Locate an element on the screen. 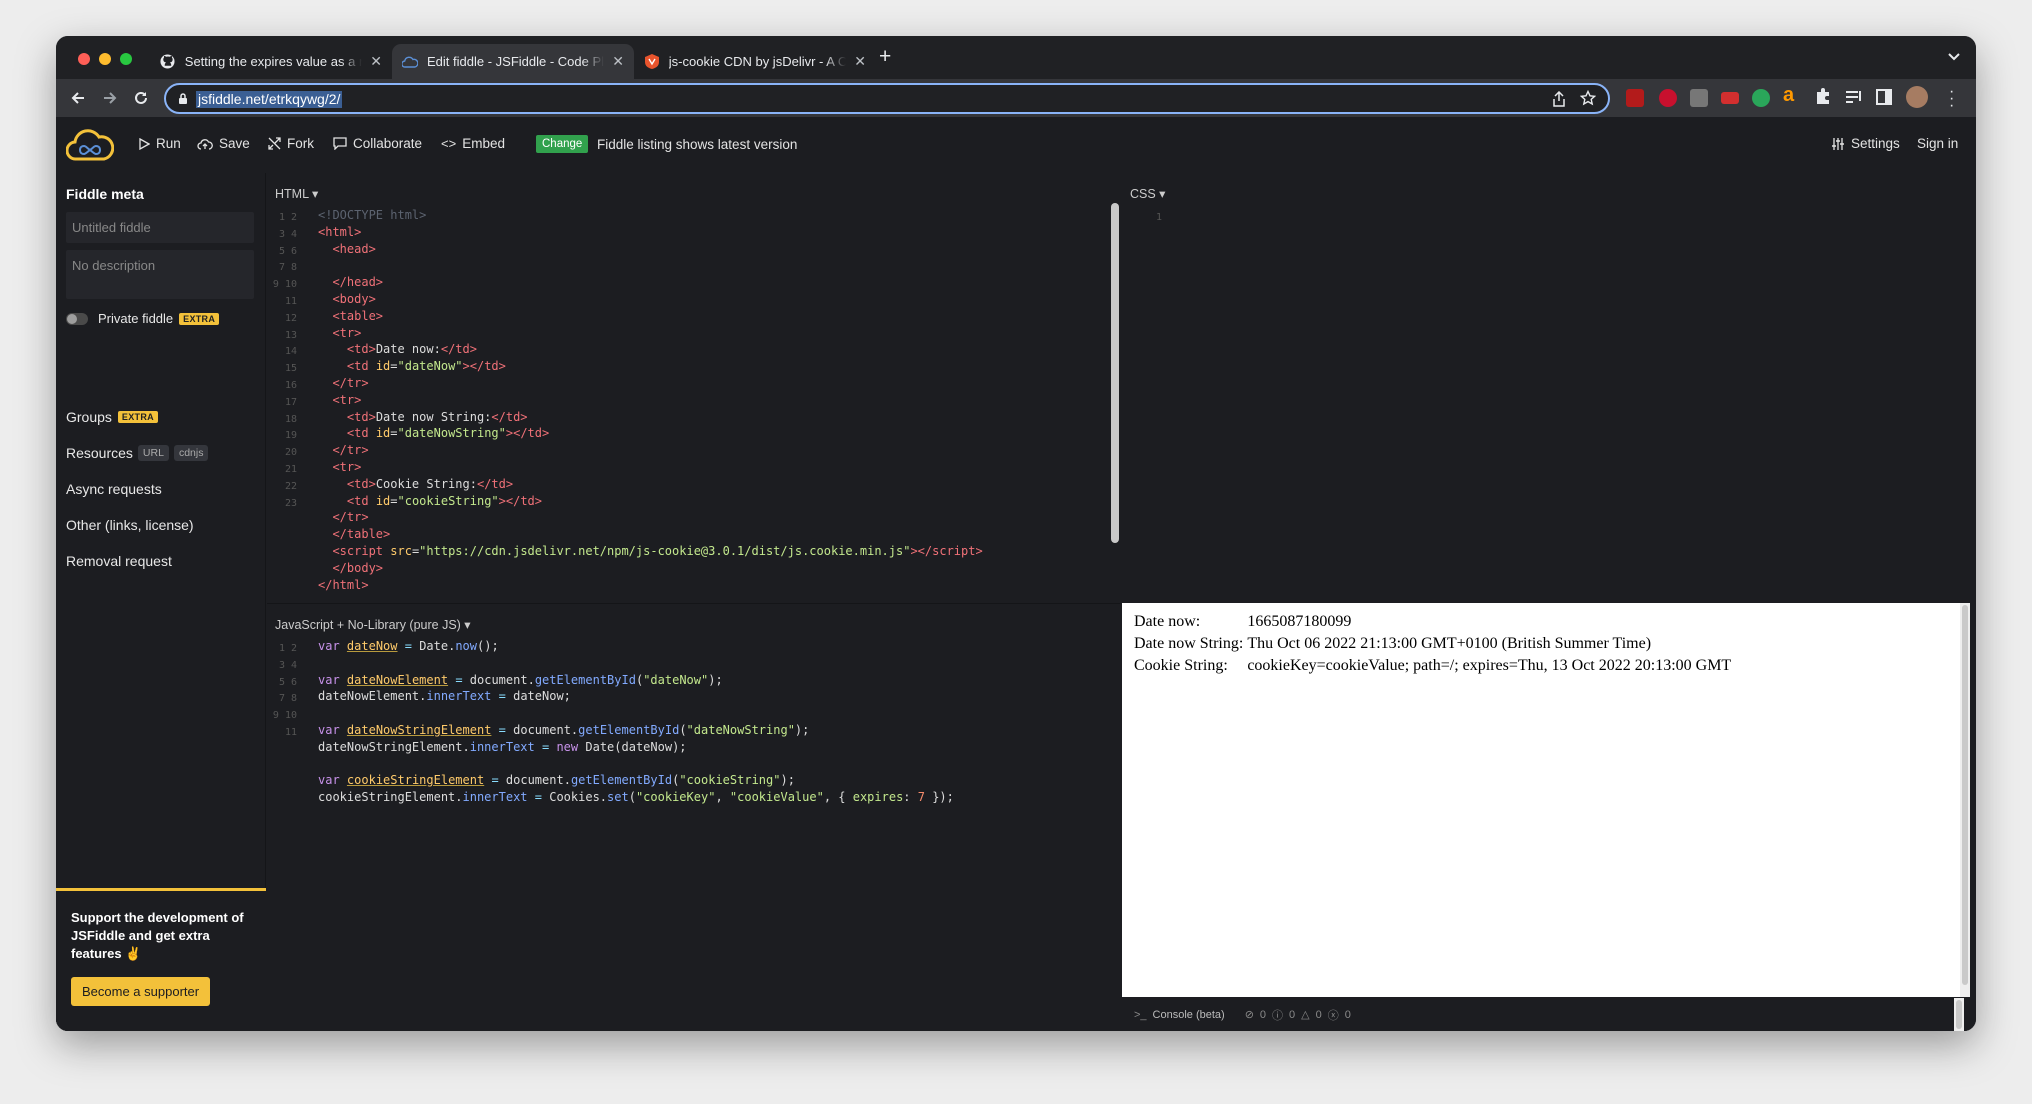 Image resolution: width=2032 pixels, height=1104 pixels. private-fiddle-label: Private fiddle EXTRA is located at coordinates (159, 318).